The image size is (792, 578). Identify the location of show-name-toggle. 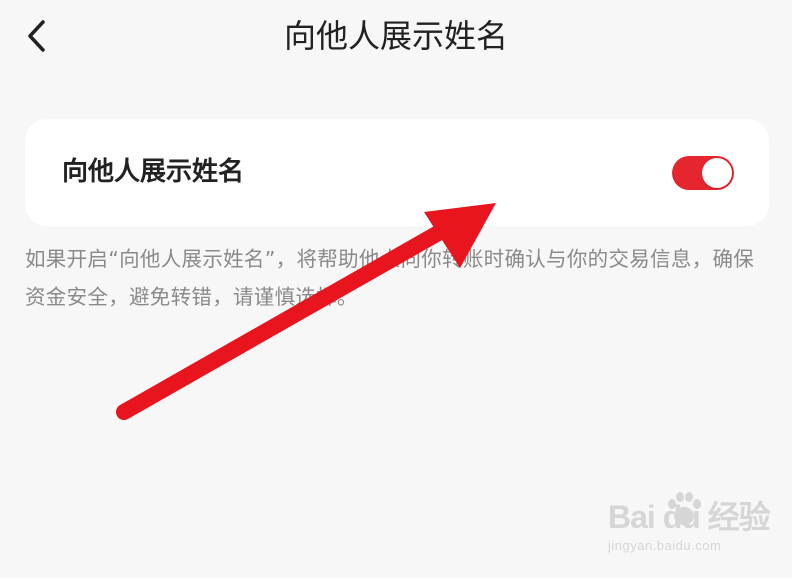
(703, 173).